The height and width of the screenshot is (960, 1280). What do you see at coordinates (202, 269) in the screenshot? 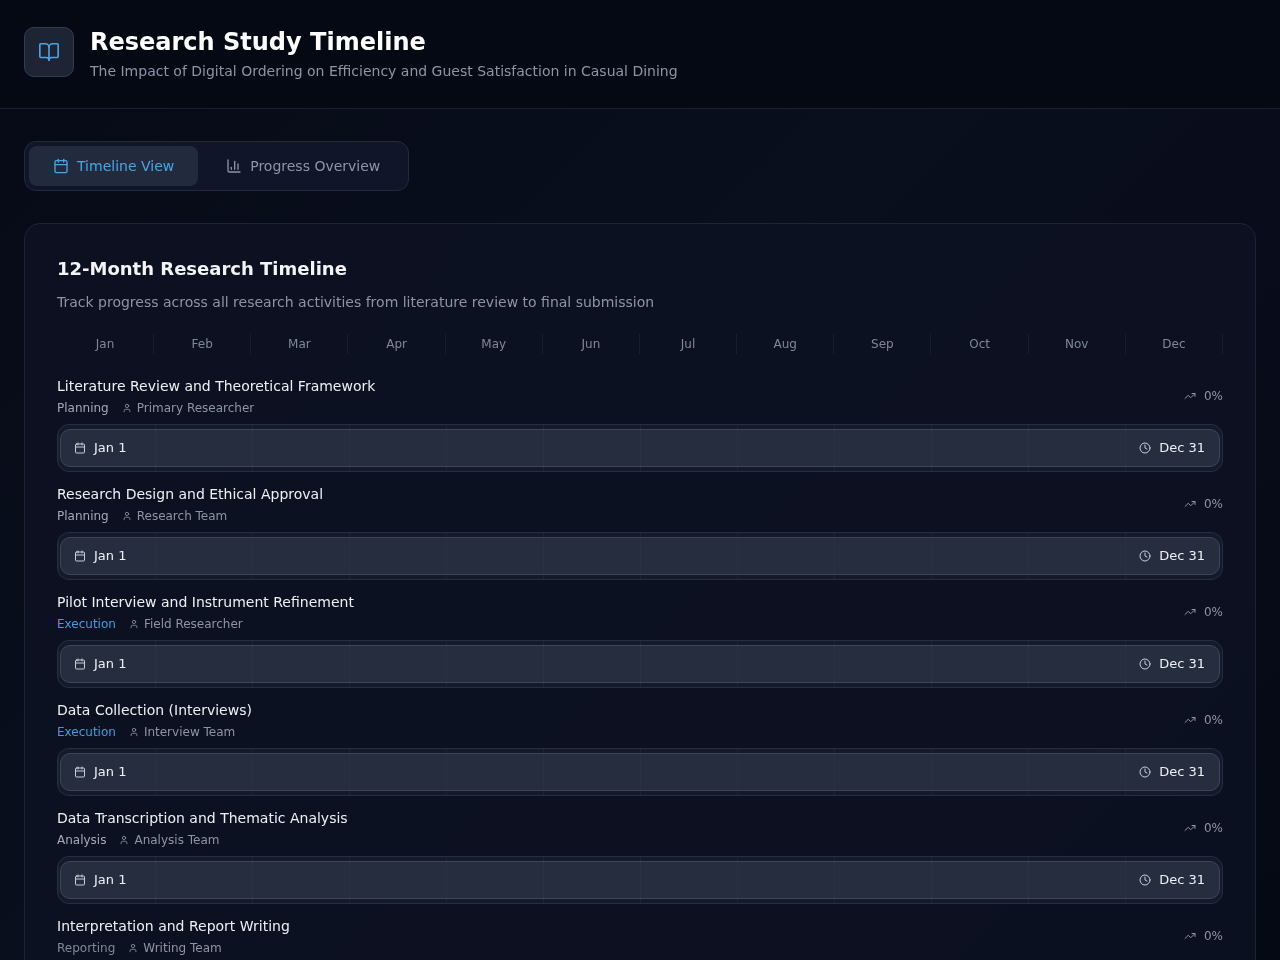
I see `card-title: 12-Month Research Timeline` at bounding box center [202, 269].